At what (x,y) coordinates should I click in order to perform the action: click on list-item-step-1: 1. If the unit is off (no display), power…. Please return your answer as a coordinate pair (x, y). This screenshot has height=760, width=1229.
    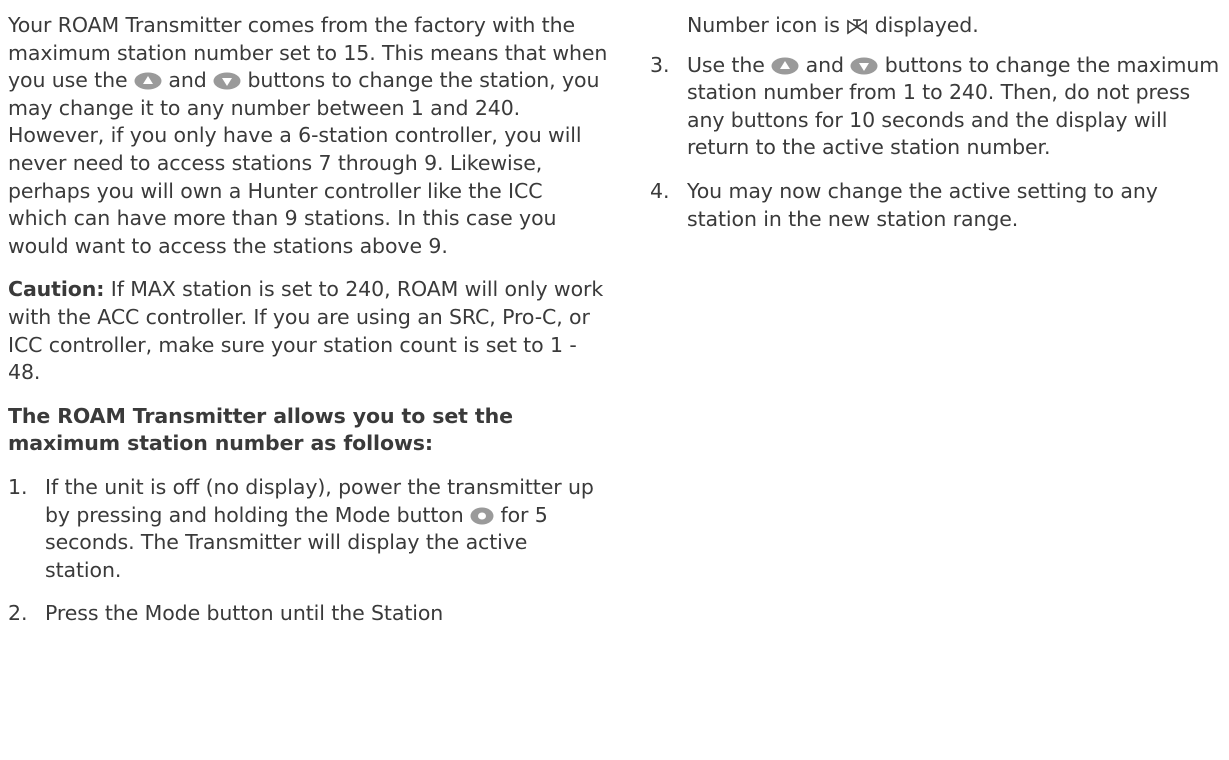
    Looking at the image, I should click on (301, 528).